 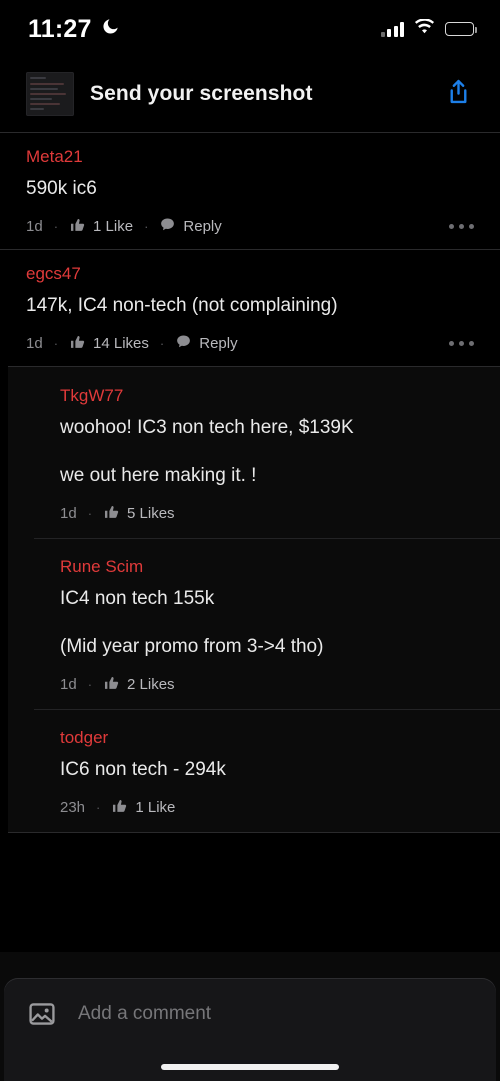 What do you see at coordinates (250, 343) in the screenshot?
I see `comment-meta: 1d · 14 Likes · Reply` at bounding box center [250, 343].